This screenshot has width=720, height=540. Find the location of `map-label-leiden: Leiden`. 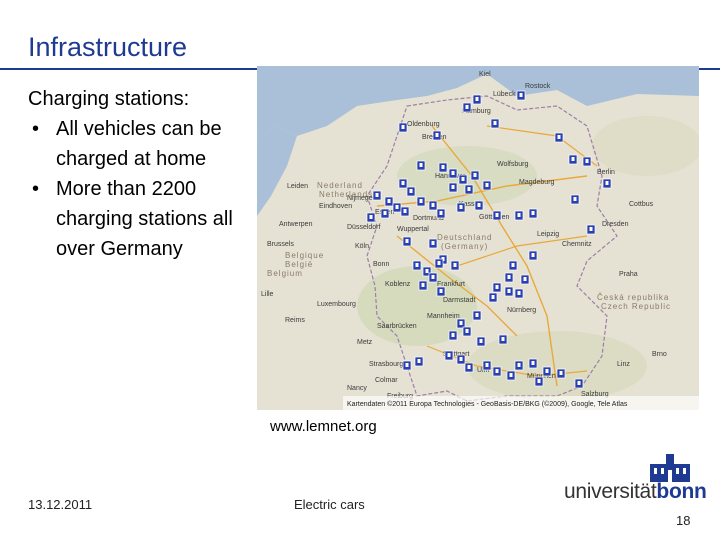

map-label-leiden: Leiden is located at coordinates (297, 186).